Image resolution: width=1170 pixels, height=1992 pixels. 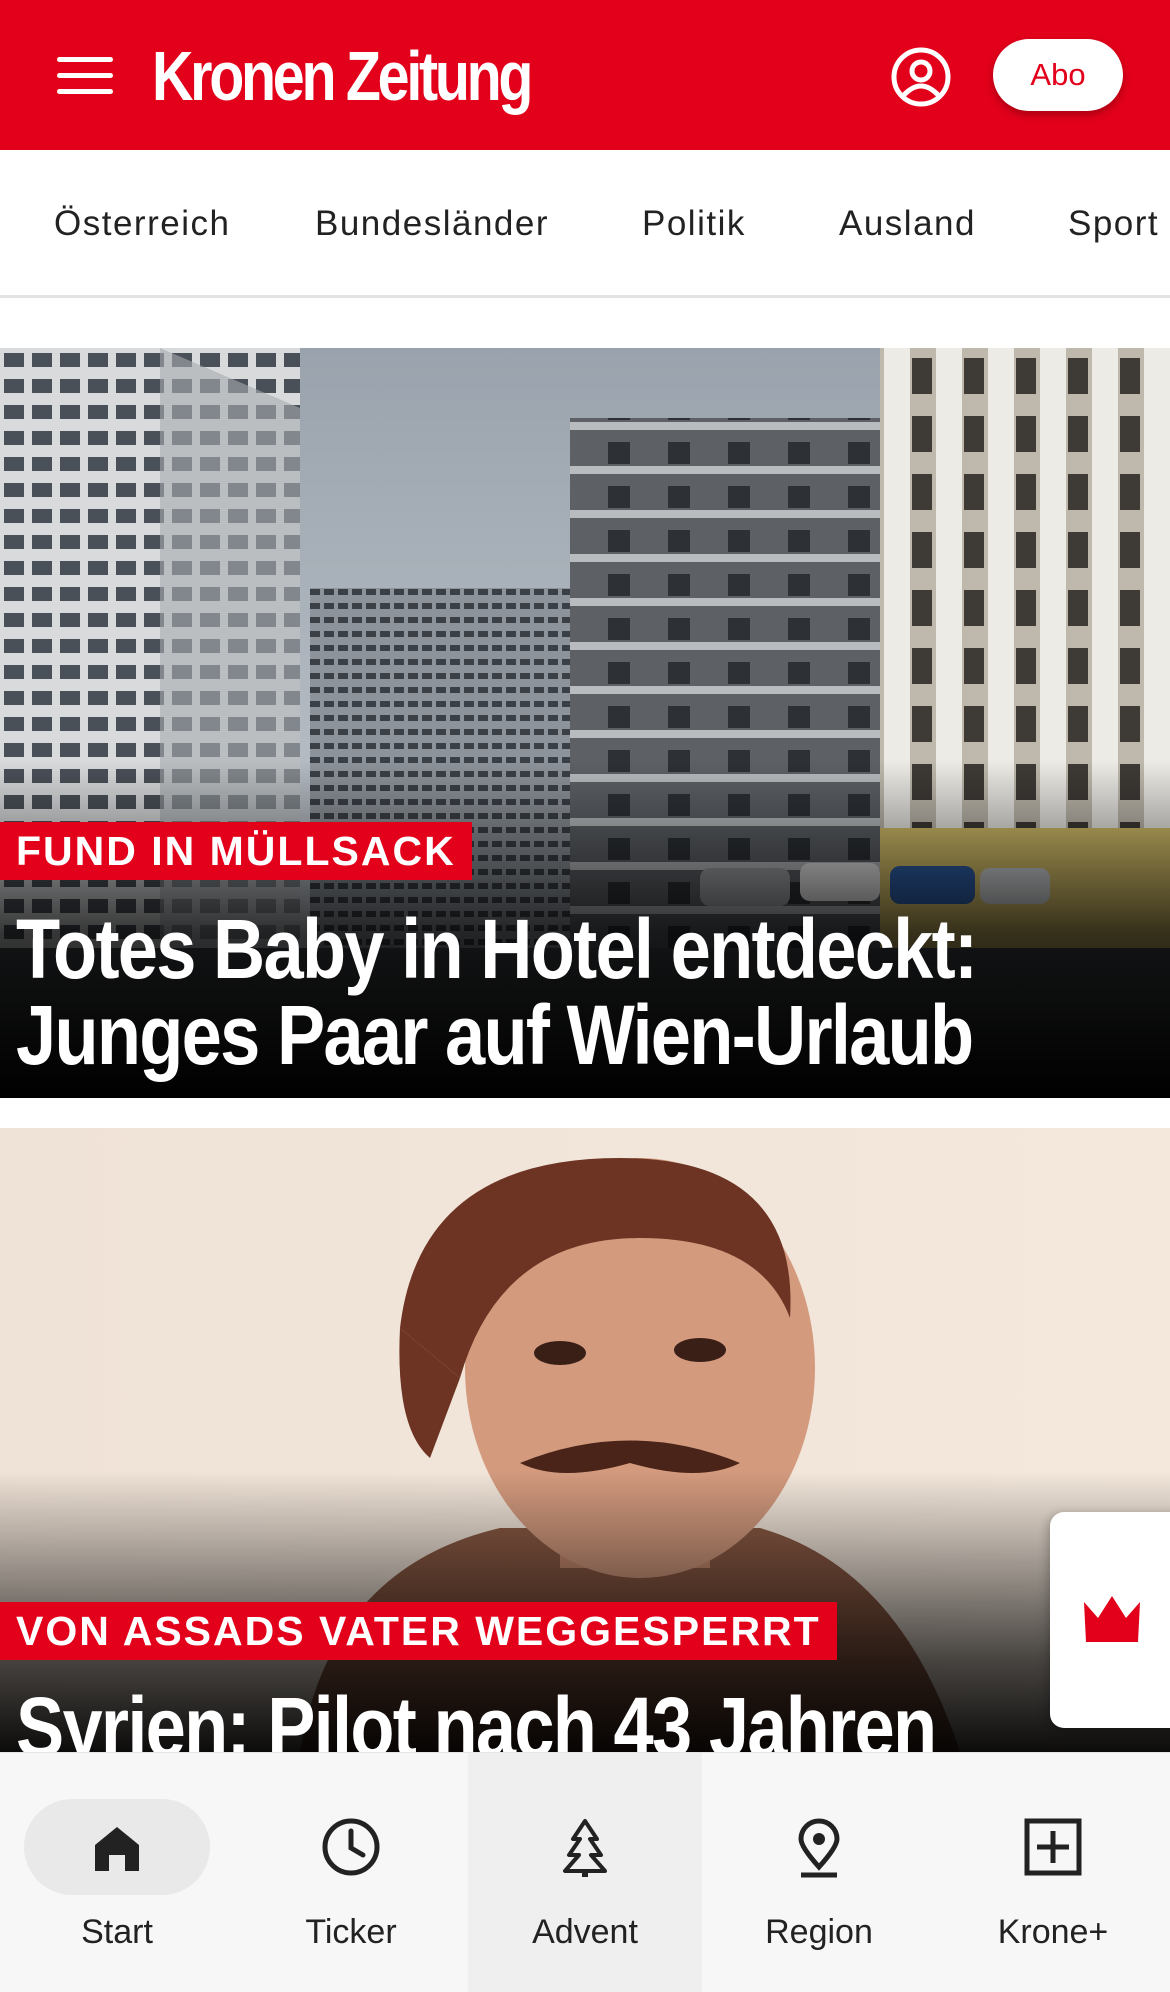 I want to click on plus-box-icon, so click(x=1053, y=1847).